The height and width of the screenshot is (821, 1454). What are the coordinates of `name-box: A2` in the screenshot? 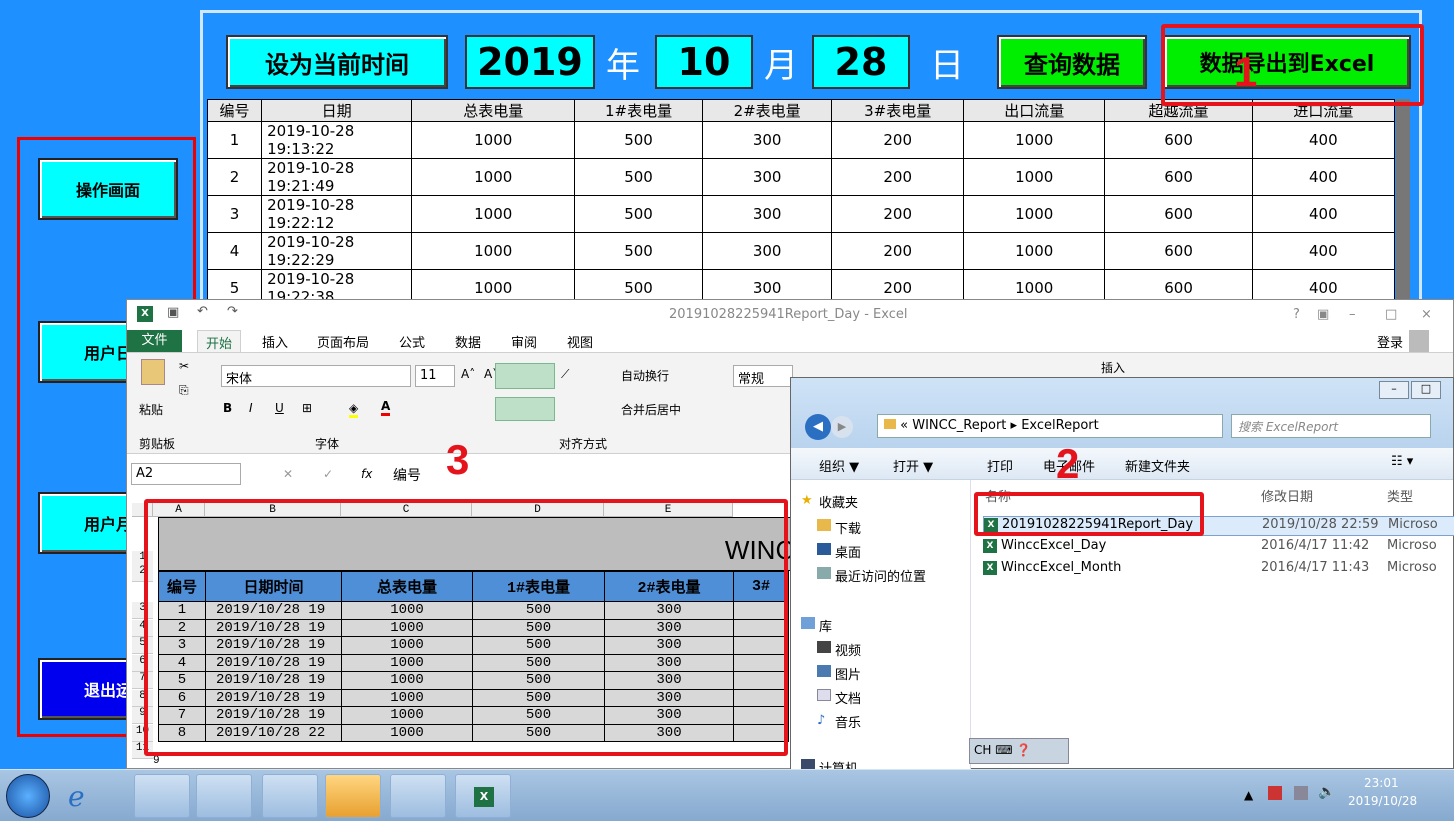 It's located at (186, 474).